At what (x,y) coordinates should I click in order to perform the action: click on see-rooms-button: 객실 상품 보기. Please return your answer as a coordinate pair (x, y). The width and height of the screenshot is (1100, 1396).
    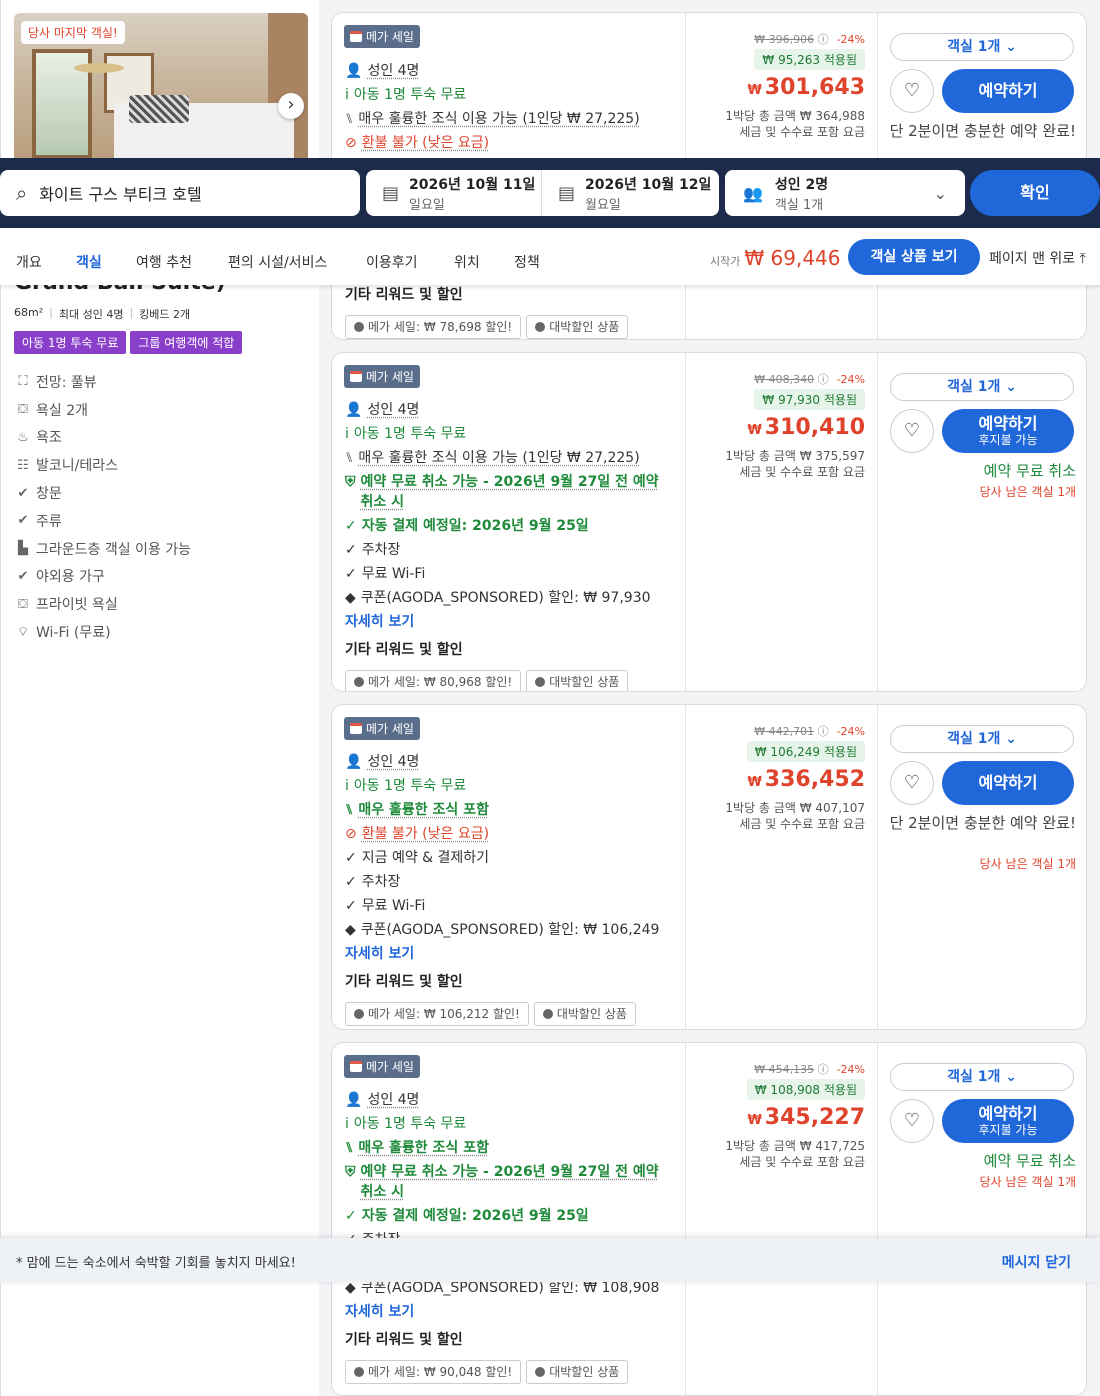
    Looking at the image, I should click on (914, 257).